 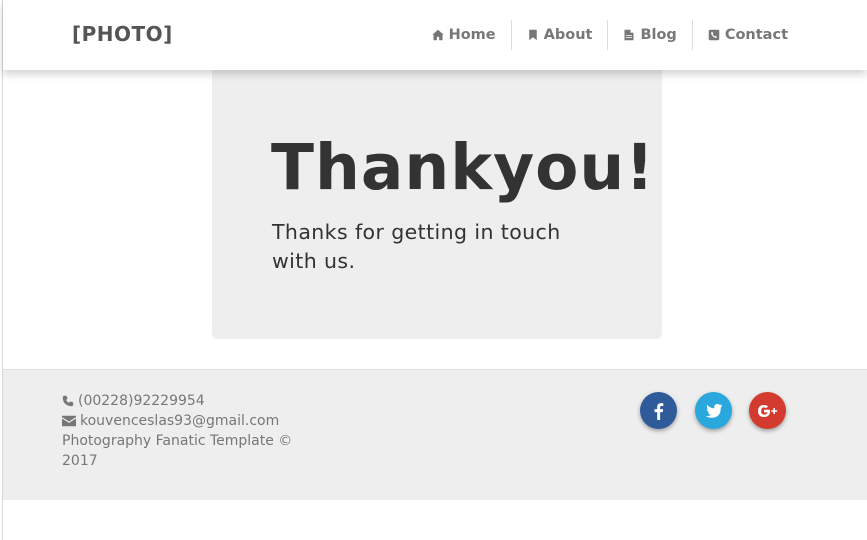 What do you see at coordinates (68, 401) in the screenshot?
I see `phone-icon` at bounding box center [68, 401].